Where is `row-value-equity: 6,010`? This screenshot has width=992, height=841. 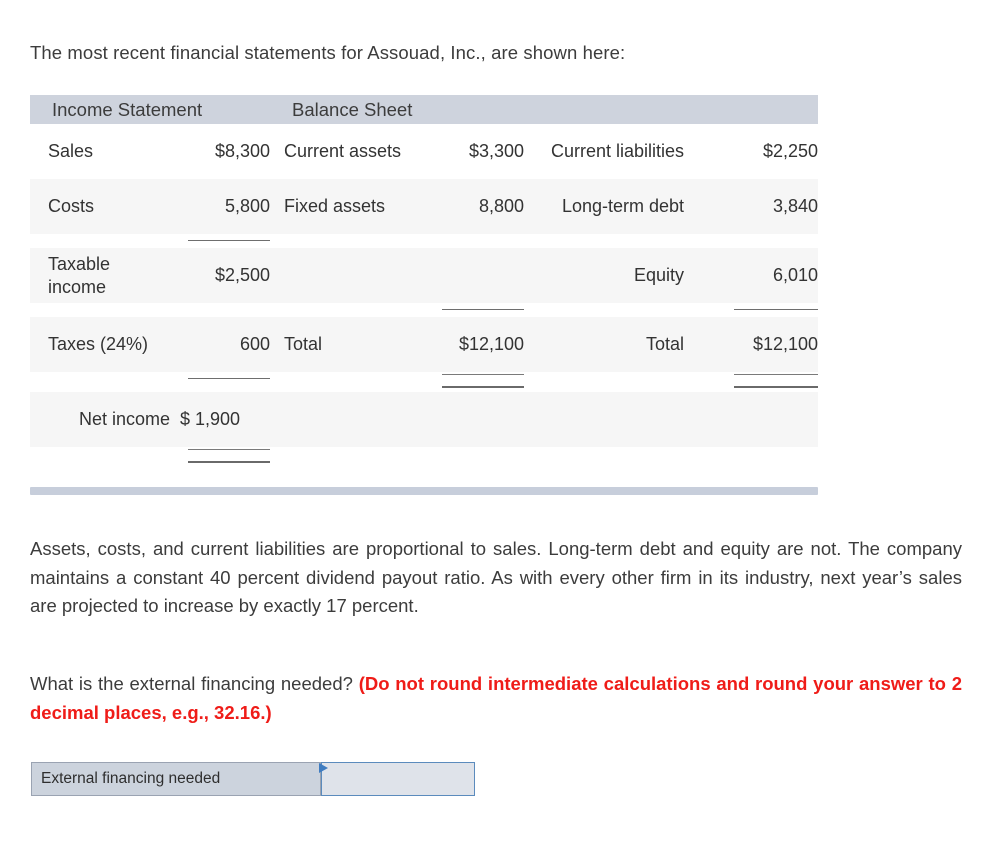 row-value-equity: 6,010 is located at coordinates (751, 275).